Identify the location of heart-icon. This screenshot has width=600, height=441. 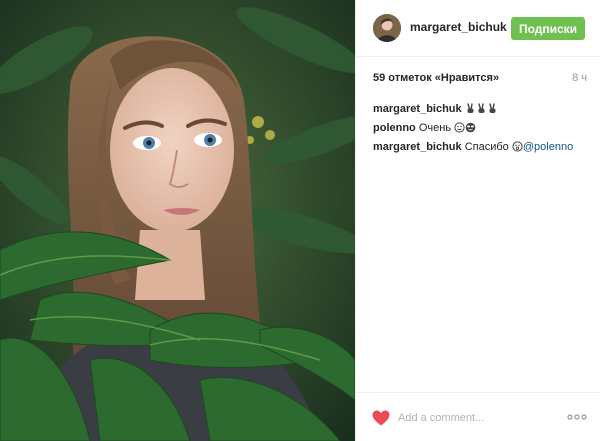
(381, 418).